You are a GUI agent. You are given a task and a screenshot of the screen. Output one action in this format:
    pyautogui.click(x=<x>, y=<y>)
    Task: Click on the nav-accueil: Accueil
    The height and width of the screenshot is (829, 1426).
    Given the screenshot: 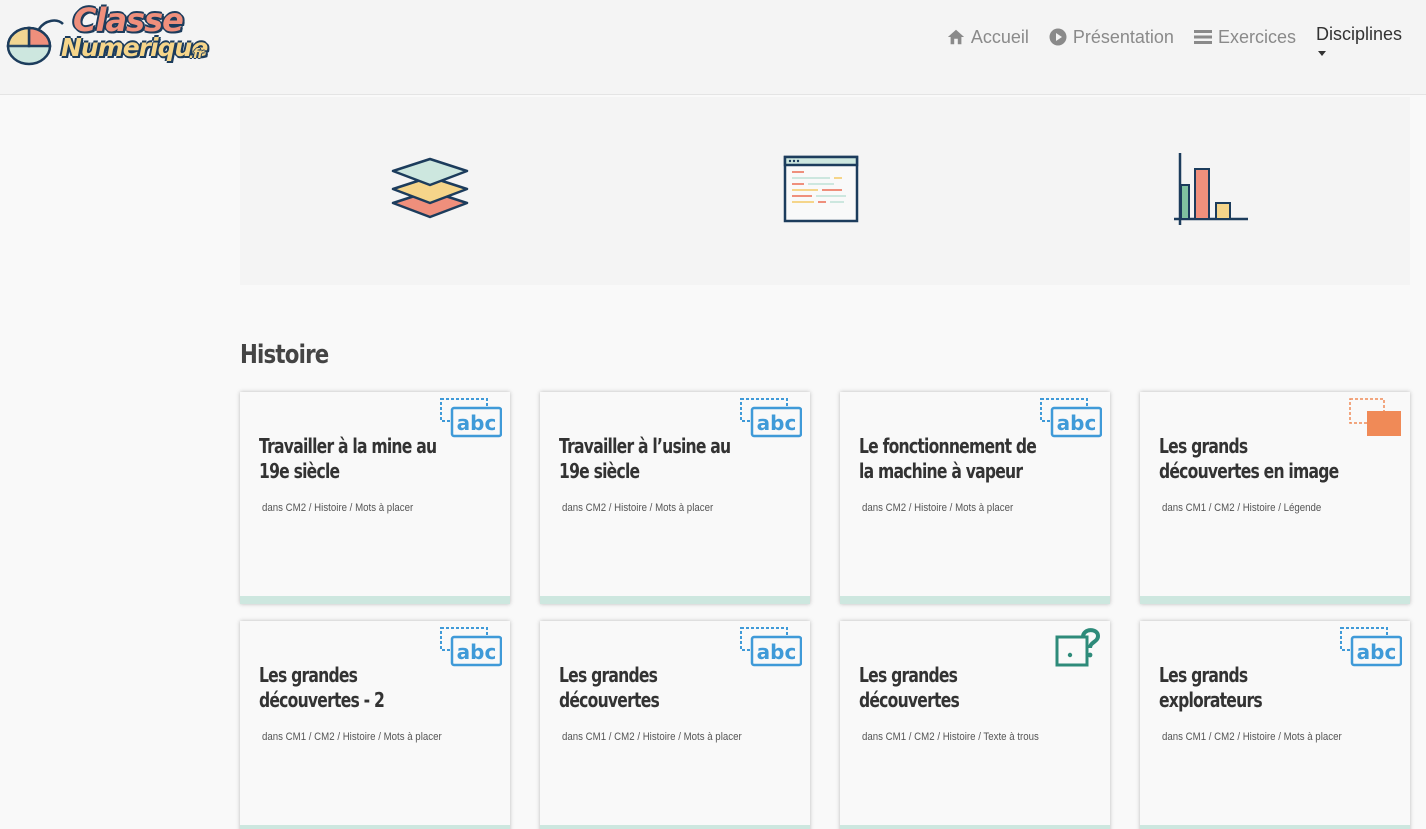 What is the action you would take?
    pyautogui.click(x=988, y=37)
    